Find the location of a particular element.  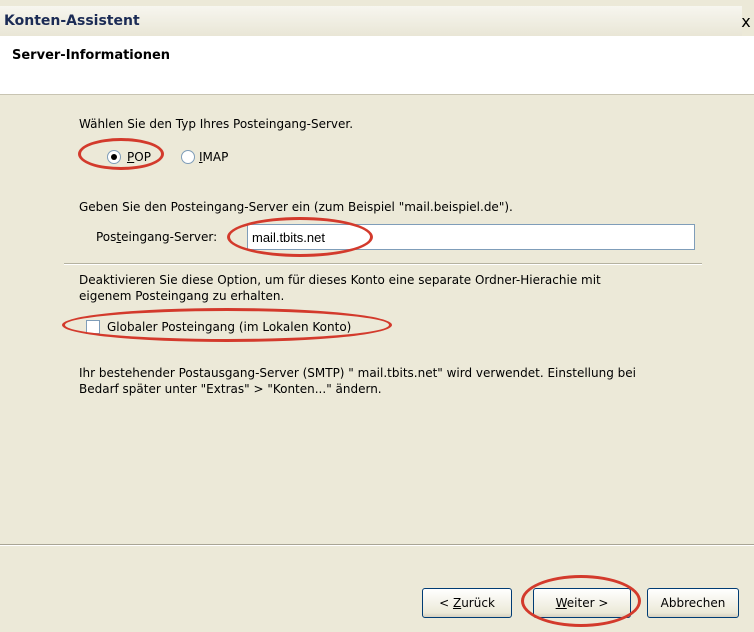

next-button: Weiter > is located at coordinates (582, 603).